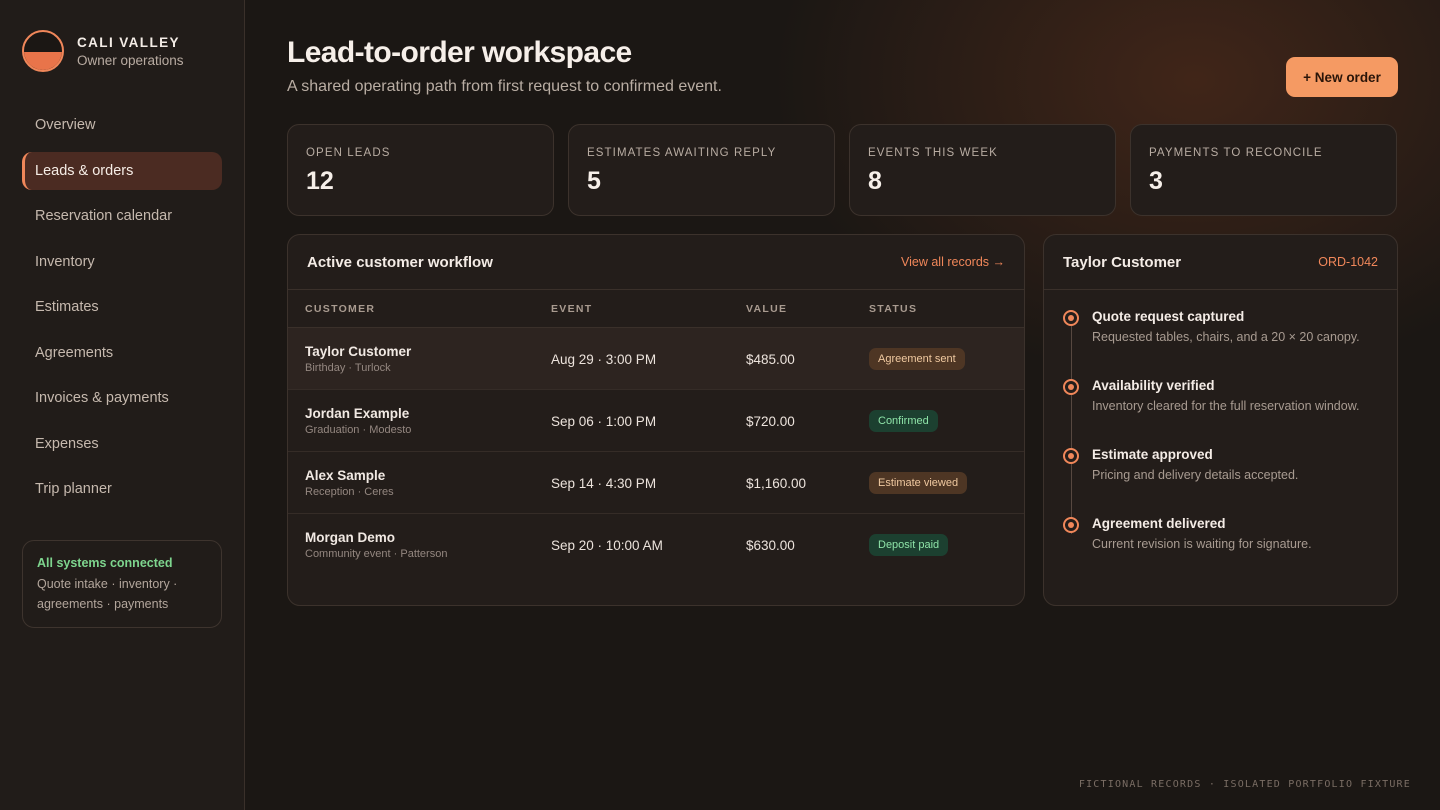 The image size is (1440, 810). I want to click on brand-text: CALI VALLEY Owner operations, so click(130, 51).